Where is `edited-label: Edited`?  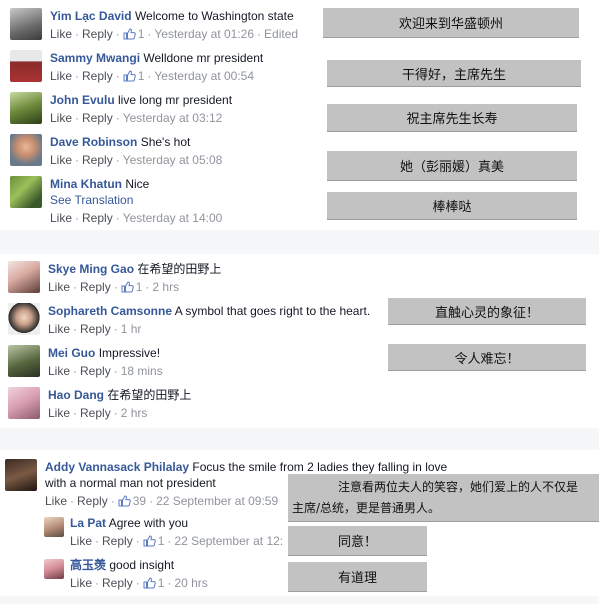 edited-label: Edited is located at coordinates (281, 34).